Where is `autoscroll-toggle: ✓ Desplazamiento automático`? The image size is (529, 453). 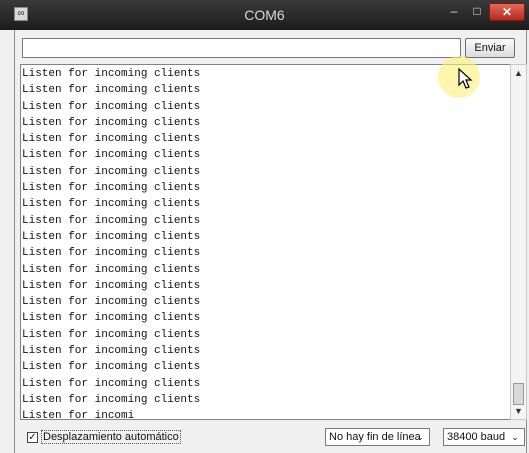 autoscroll-toggle: ✓ Desplazamiento automático is located at coordinates (104, 437).